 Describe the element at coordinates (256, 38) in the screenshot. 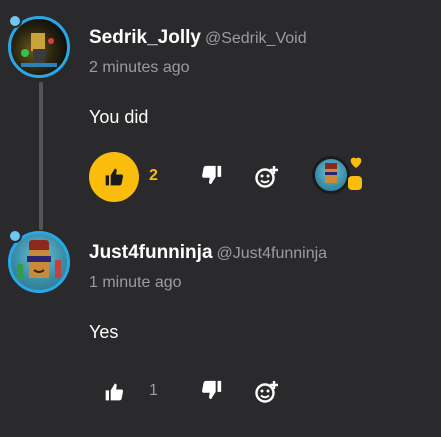

I see `user-handle: @Sedrik_Void` at that location.